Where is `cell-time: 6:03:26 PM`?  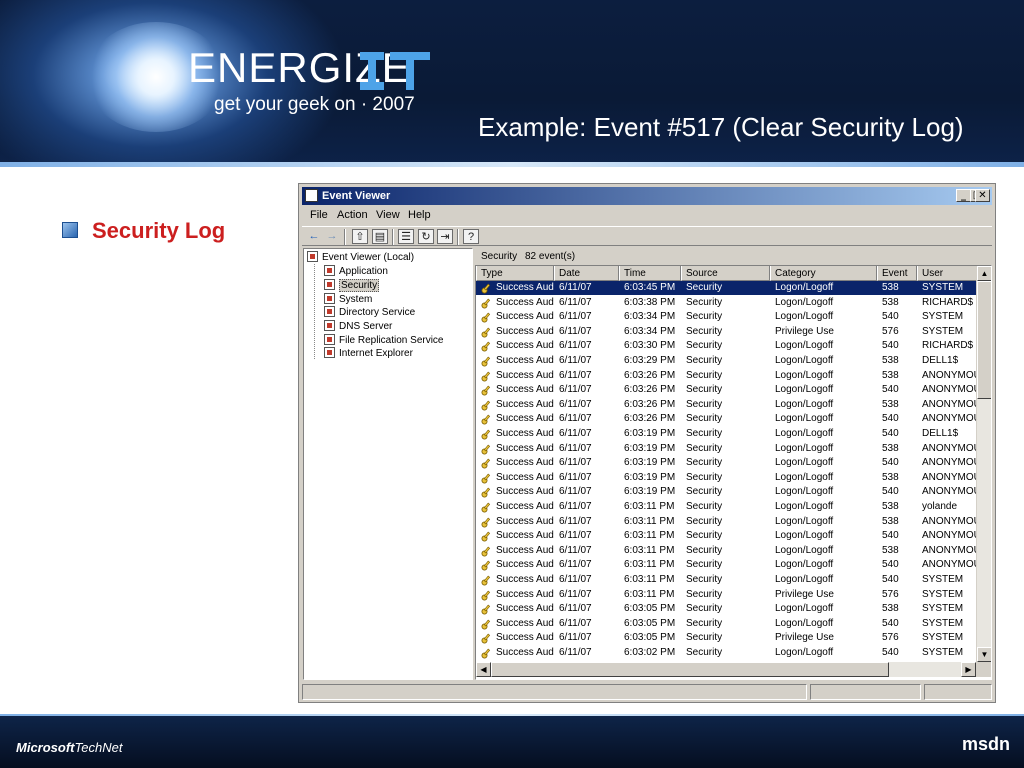 cell-time: 6:03:26 PM is located at coordinates (650, 390).